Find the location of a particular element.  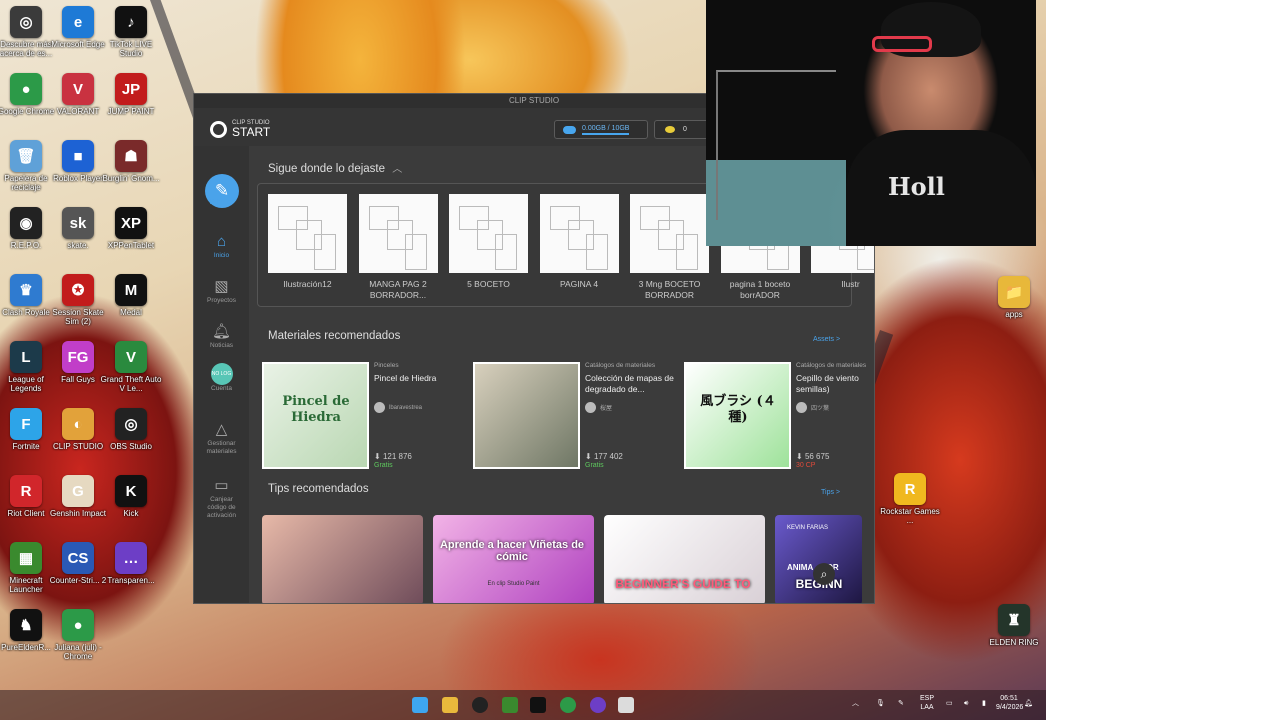

tip-card: BEGINNKEVIN FARIASANIMA FOR⌕ is located at coordinates (818, 559).